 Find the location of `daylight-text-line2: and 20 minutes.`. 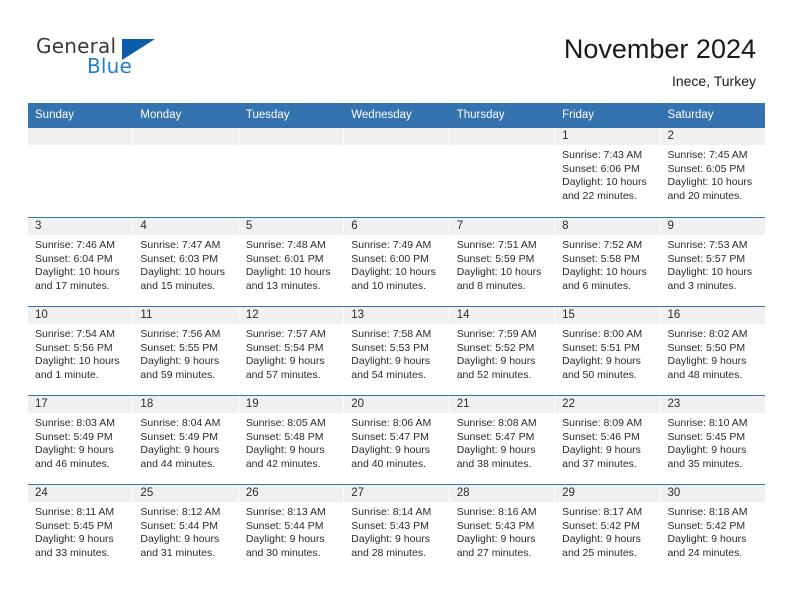

daylight-text-line2: and 20 minutes. is located at coordinates (705, 195).